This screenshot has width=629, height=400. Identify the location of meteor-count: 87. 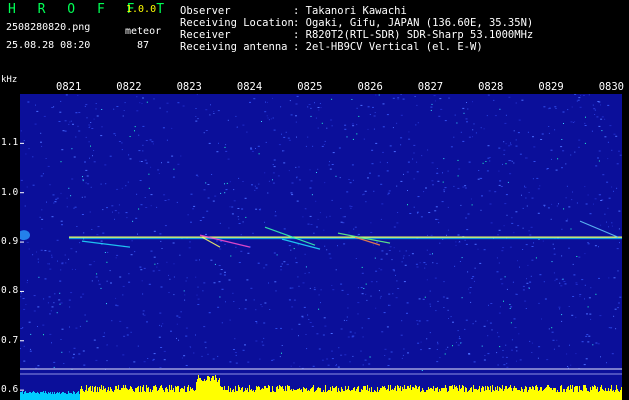
(143, 45).